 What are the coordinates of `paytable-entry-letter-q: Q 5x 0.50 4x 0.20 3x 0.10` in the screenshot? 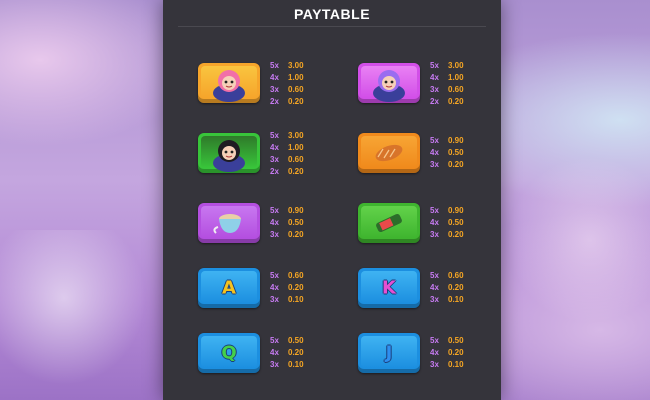 It's located at (273, 363).